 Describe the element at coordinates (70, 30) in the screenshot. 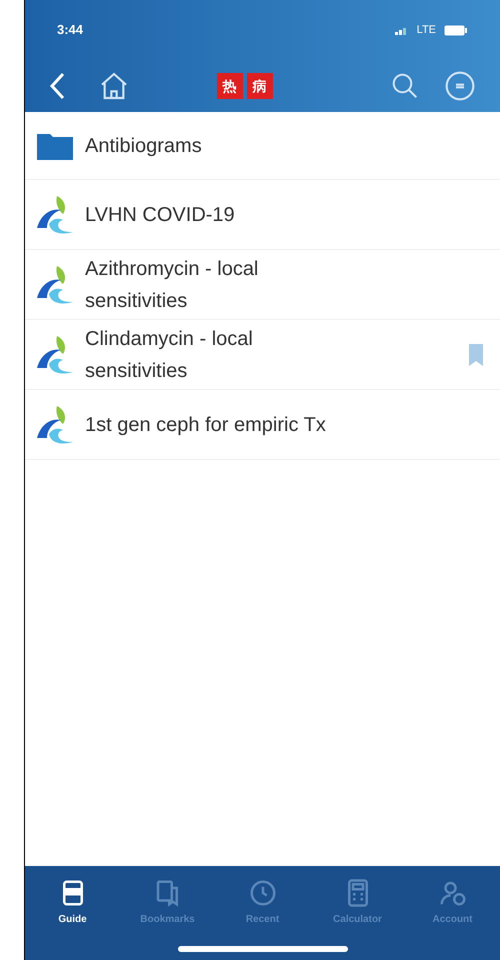

I see `status-time: 3:44` at that location.